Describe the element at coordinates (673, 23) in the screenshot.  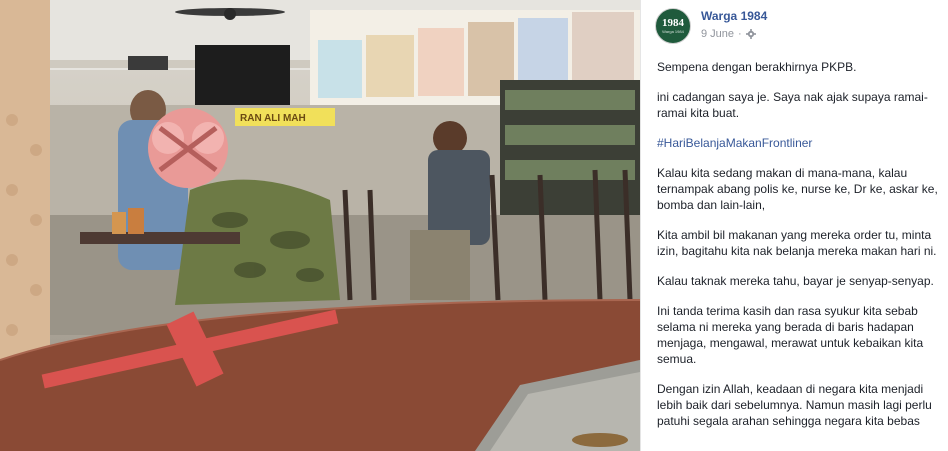
I see `avatar-number: 1984` at that location.